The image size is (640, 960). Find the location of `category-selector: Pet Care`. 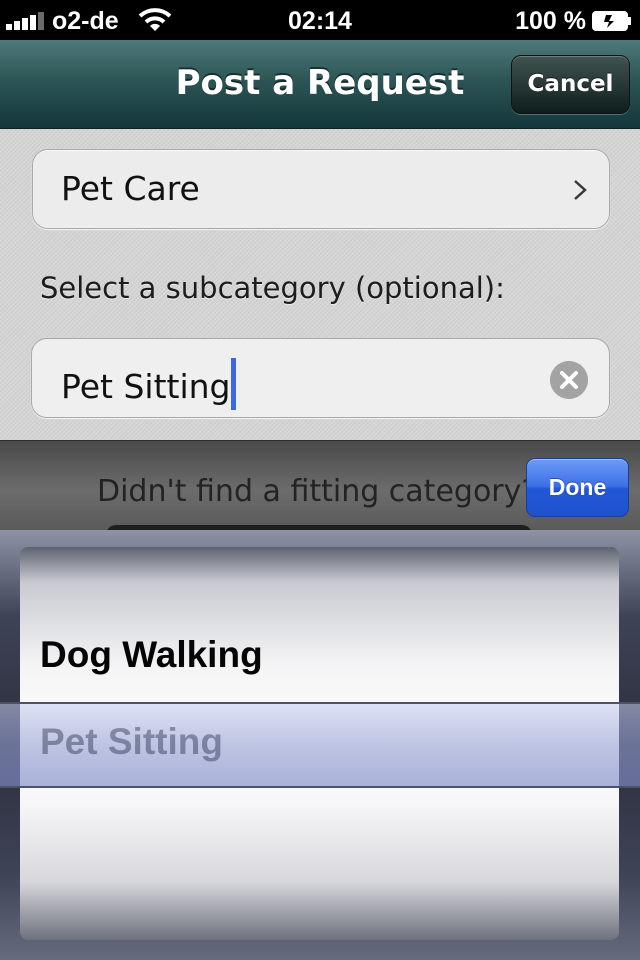

category-selector: Pet Care is located at coordinates (321, 189).